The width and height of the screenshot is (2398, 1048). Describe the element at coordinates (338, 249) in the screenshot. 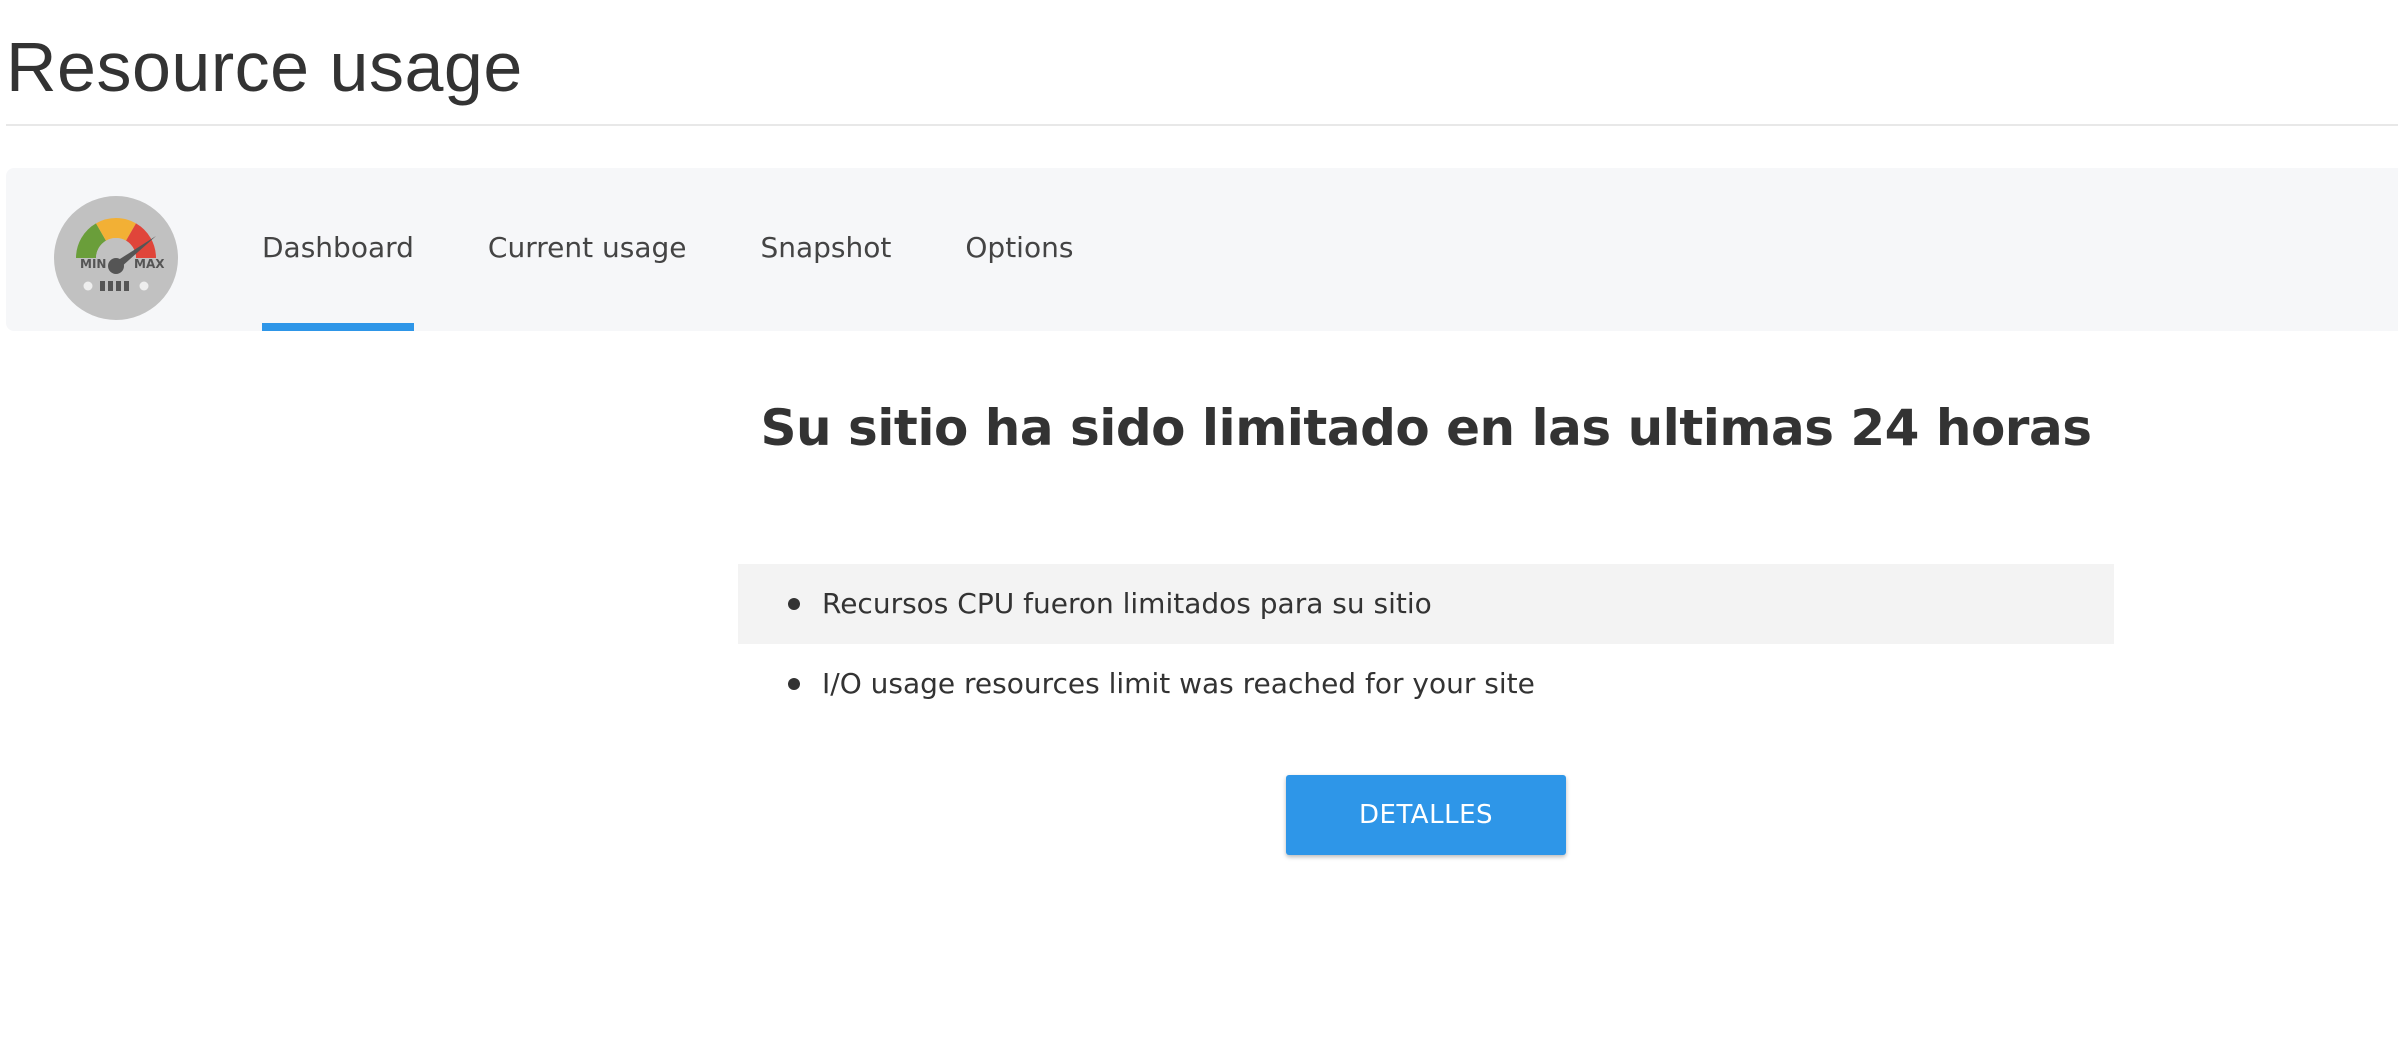

I see `tab-dashboard: Dashboard` at that location.